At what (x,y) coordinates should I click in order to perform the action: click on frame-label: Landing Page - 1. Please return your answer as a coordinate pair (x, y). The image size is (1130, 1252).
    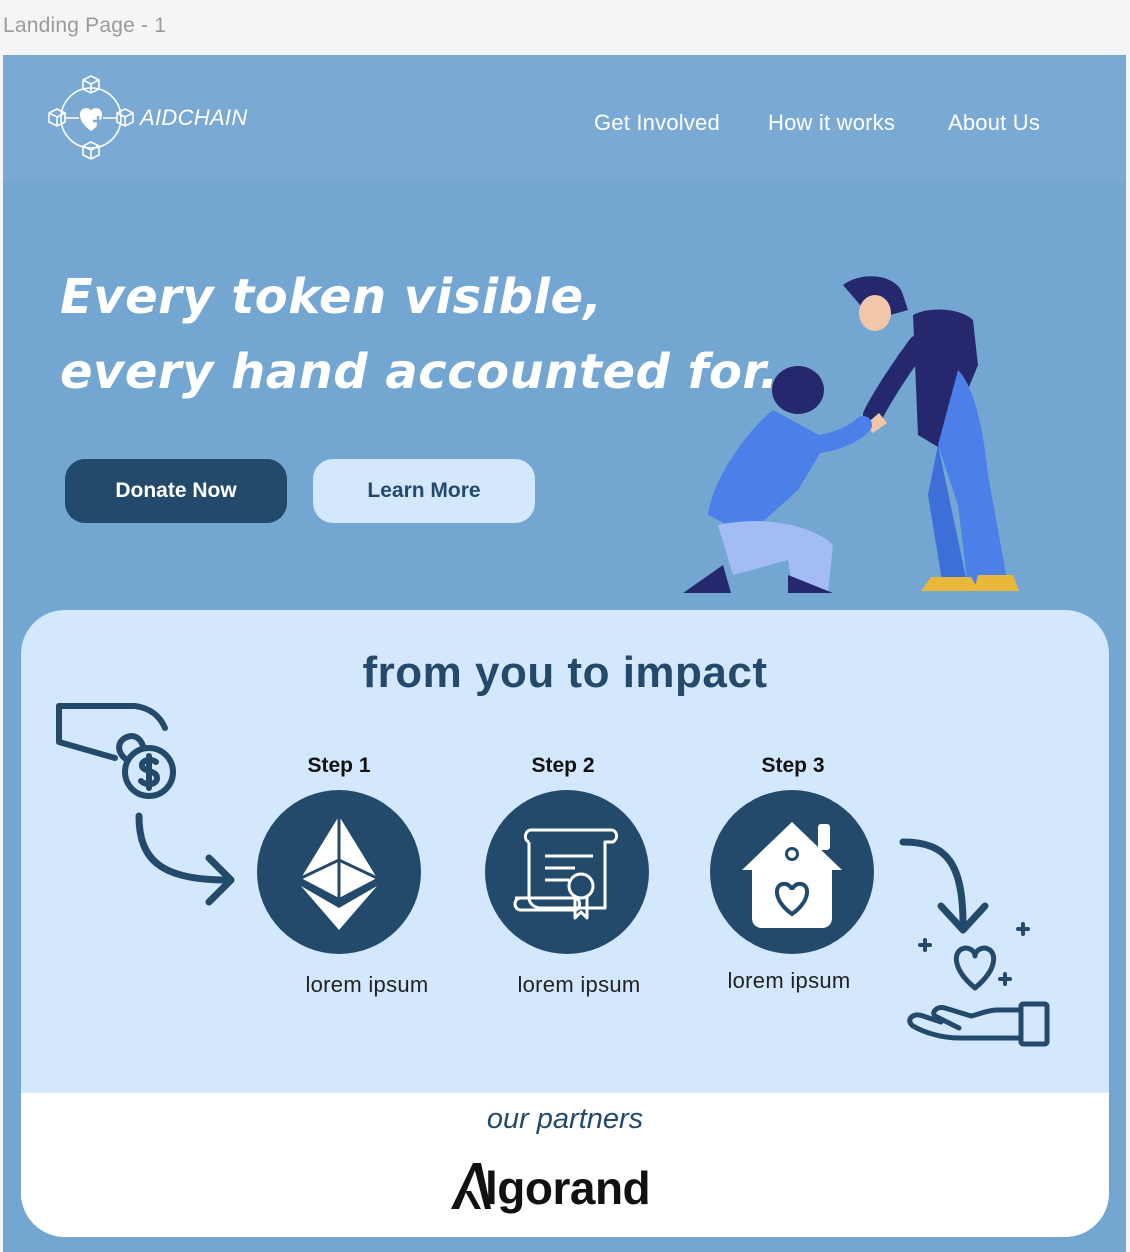
    Looking at the image, I should click on (85, 25).